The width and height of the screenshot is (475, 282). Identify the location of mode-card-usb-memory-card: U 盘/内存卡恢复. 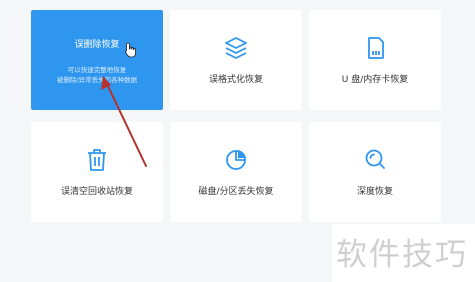
(375, 60).